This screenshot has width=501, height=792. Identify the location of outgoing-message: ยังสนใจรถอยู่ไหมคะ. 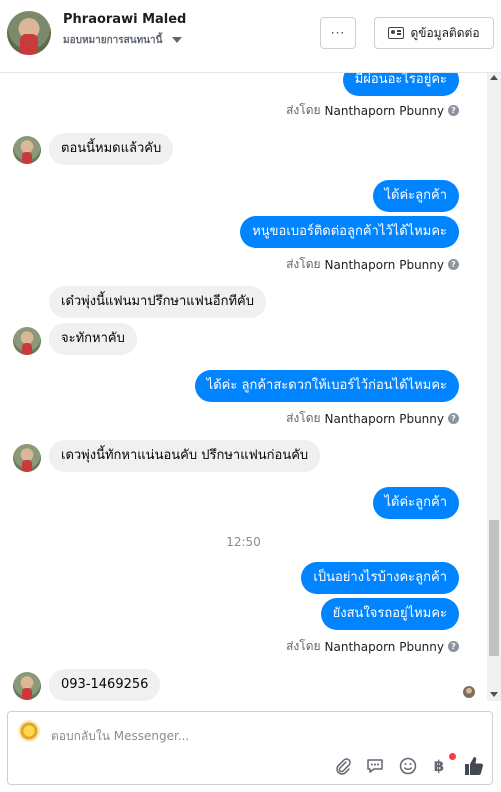
(389, 614).